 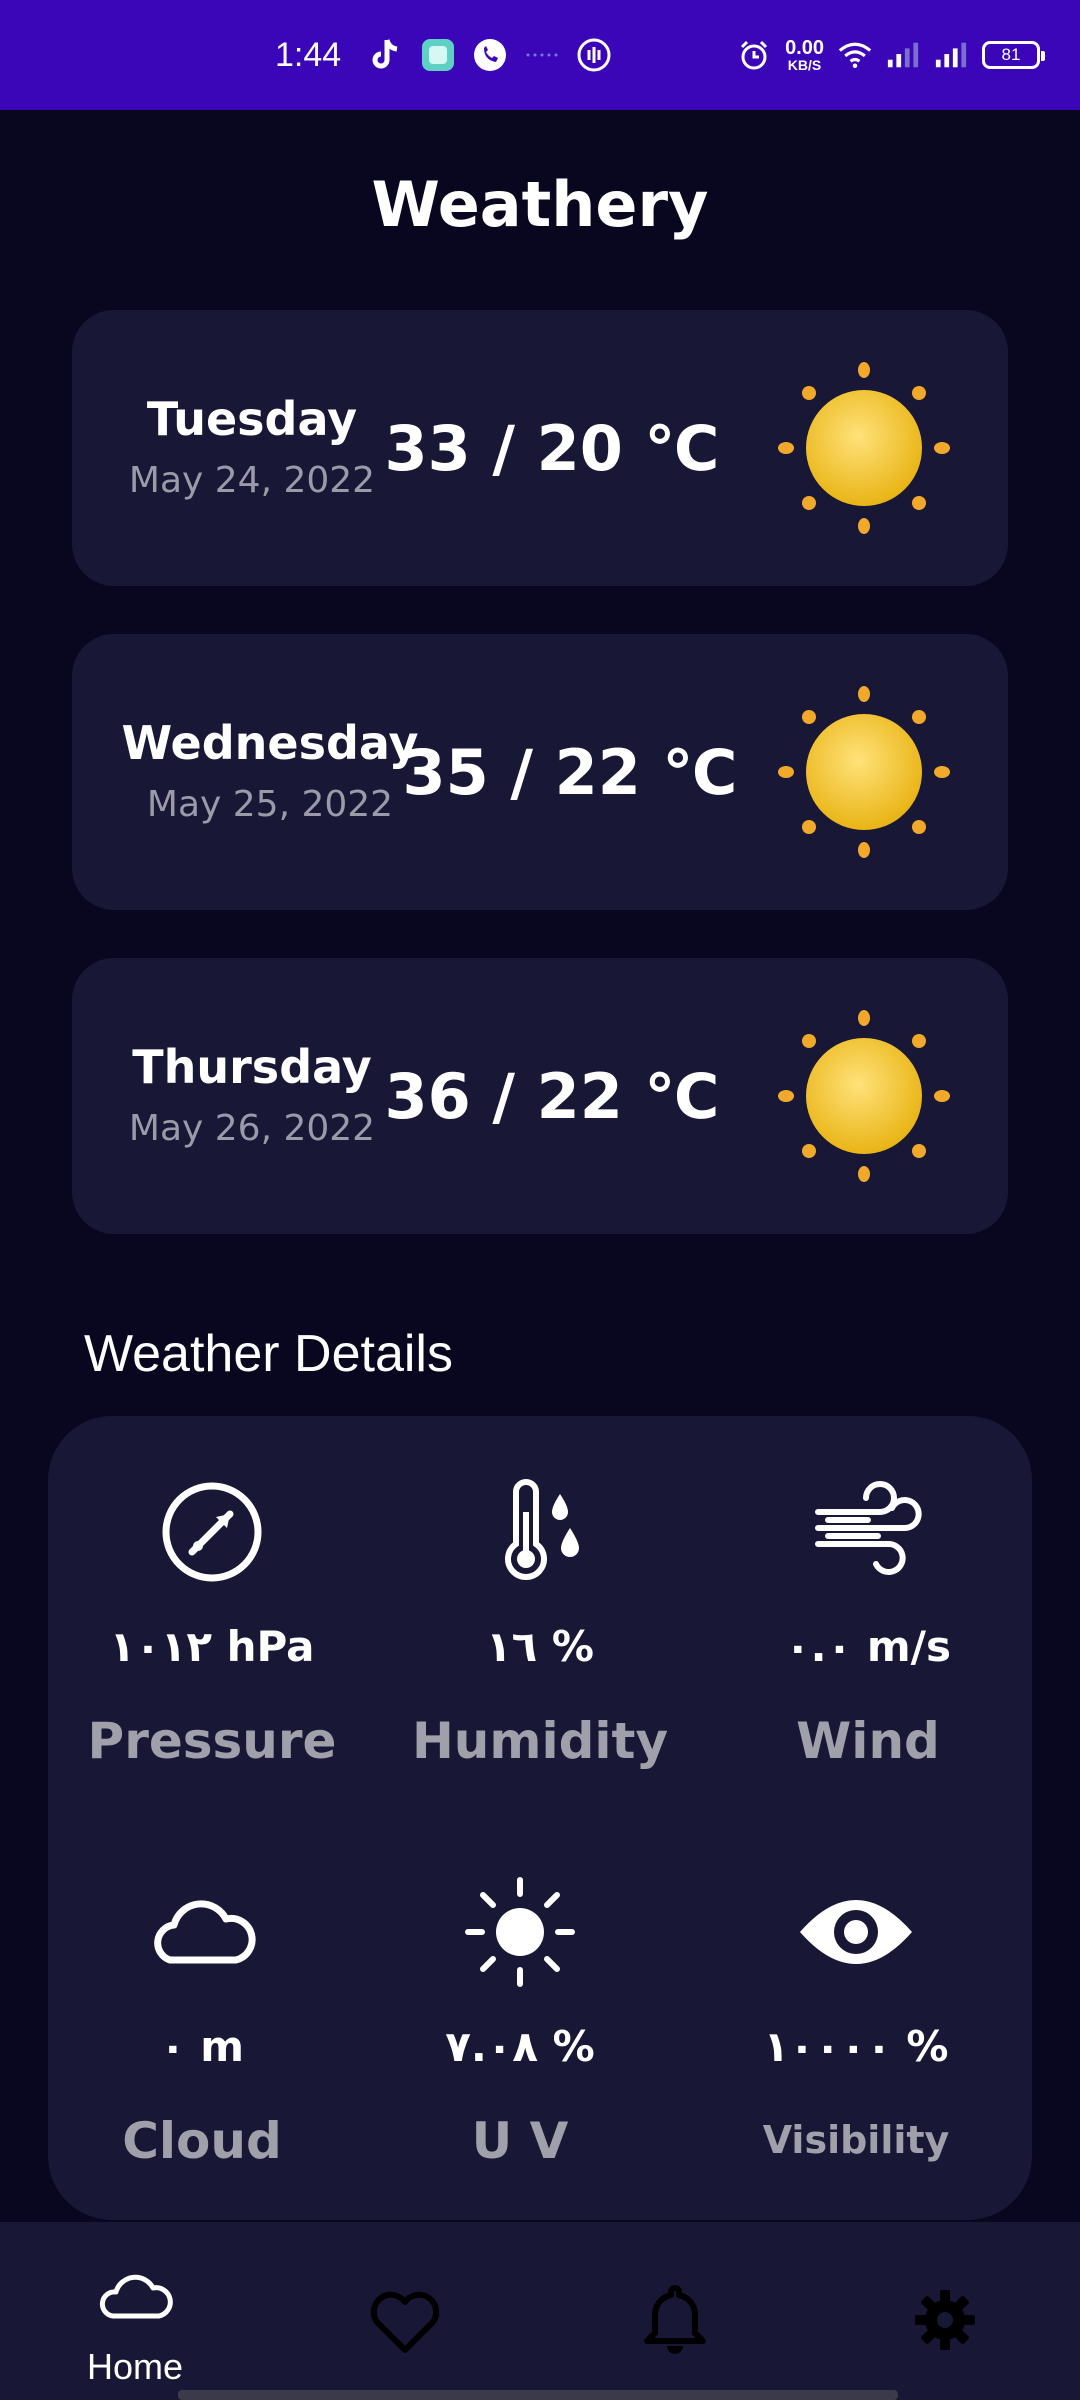 What do you see at coordinates (868, 1621) in the screenshot?
I see `detail-wind: ٠.٠ m/s Wind` at bounding box center [868, 1621].